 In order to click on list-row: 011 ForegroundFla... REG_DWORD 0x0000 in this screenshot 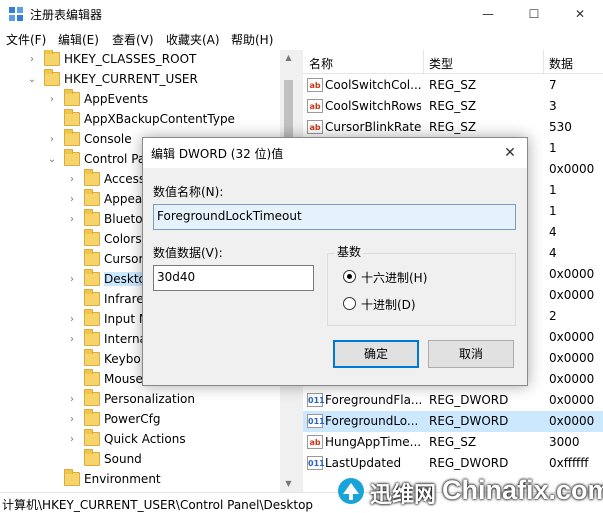, I will do `click(453, 400)`.